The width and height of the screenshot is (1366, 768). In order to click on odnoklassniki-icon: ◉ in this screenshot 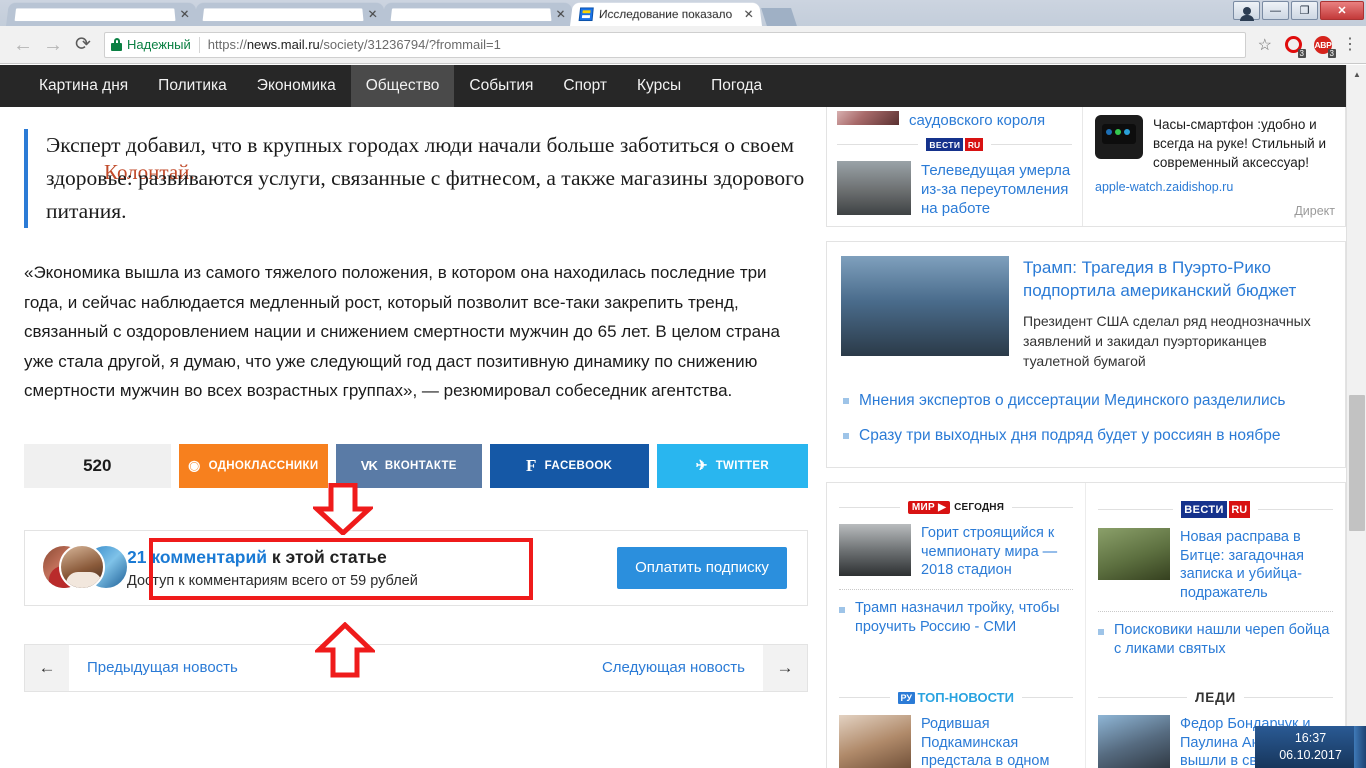, I will do `click(194, 465)`.